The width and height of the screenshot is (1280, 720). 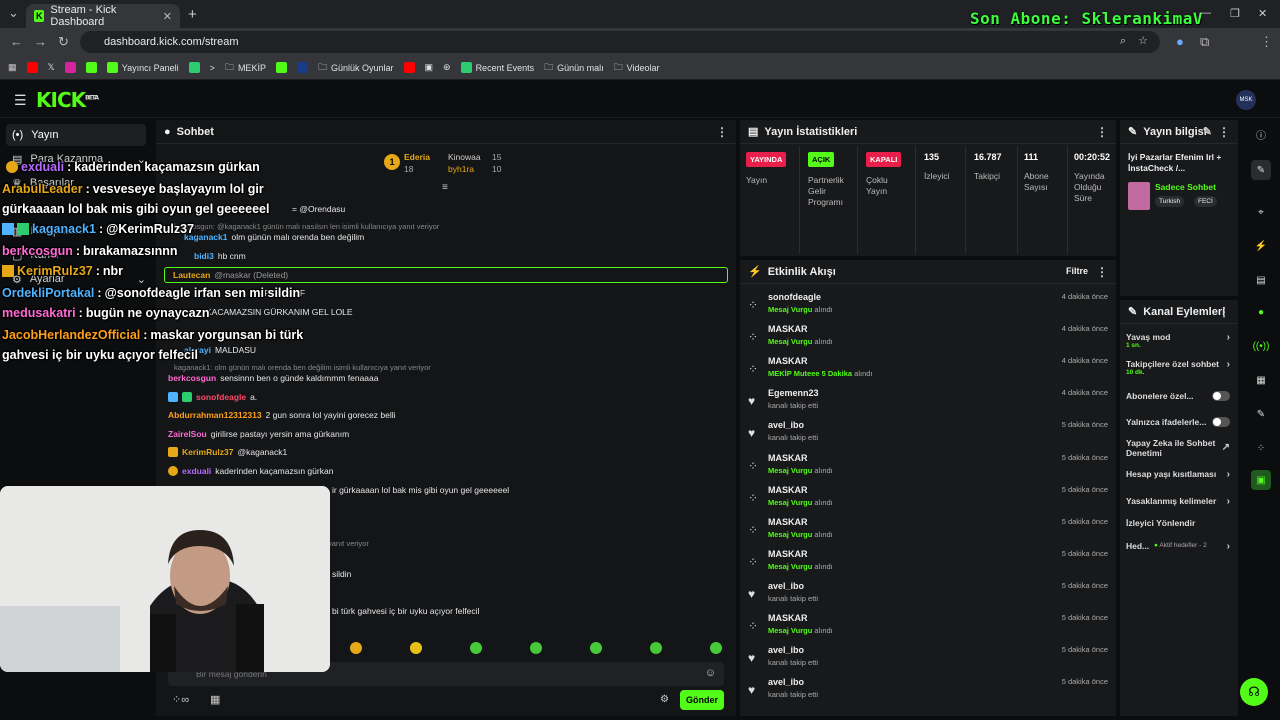 What do you see at coordinates (142, 67) in the screenshot?
I see `bookmark-yayinci-paneli: Yayıncı Paneli` at bounding box center [142, 67].